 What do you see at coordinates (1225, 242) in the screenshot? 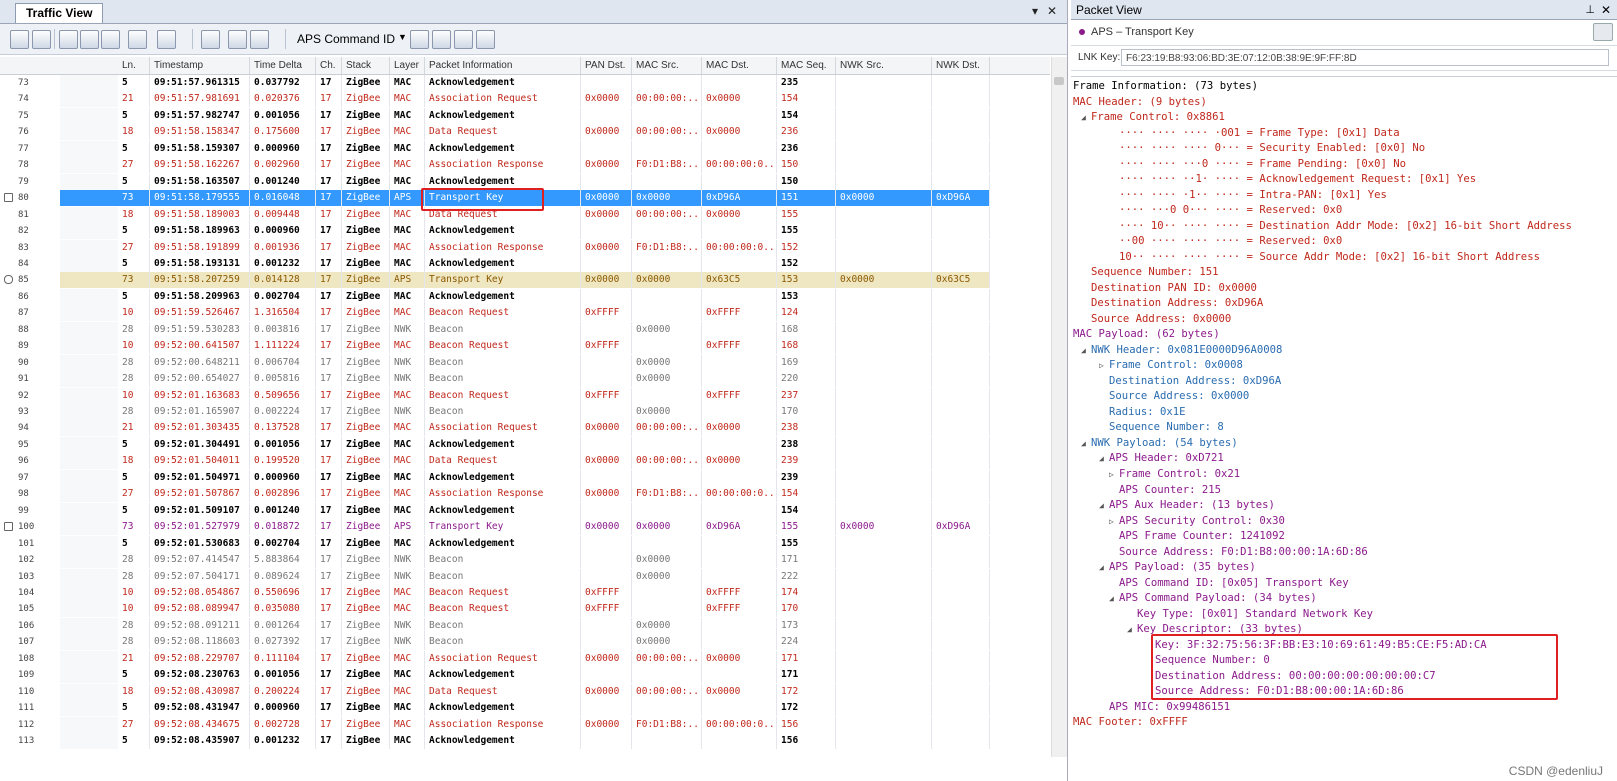
I see `tree-node: ··00 ···· ···· ···· = Reserved: 0x0` at bounding box center [1225, 242].